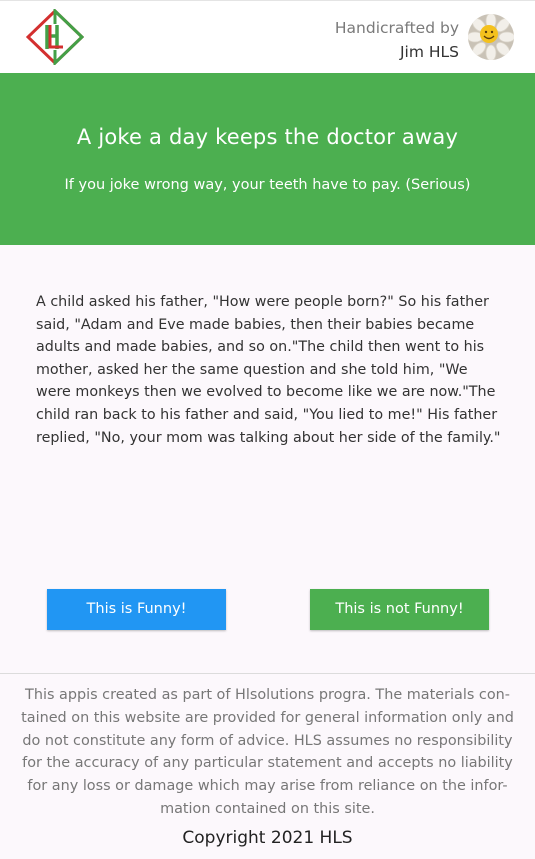  What do you see at coordinates (267, 137) in the screenshot?
I see `hero-title: A joke a day keeps the doctor away` at bounding box center [267, 137].